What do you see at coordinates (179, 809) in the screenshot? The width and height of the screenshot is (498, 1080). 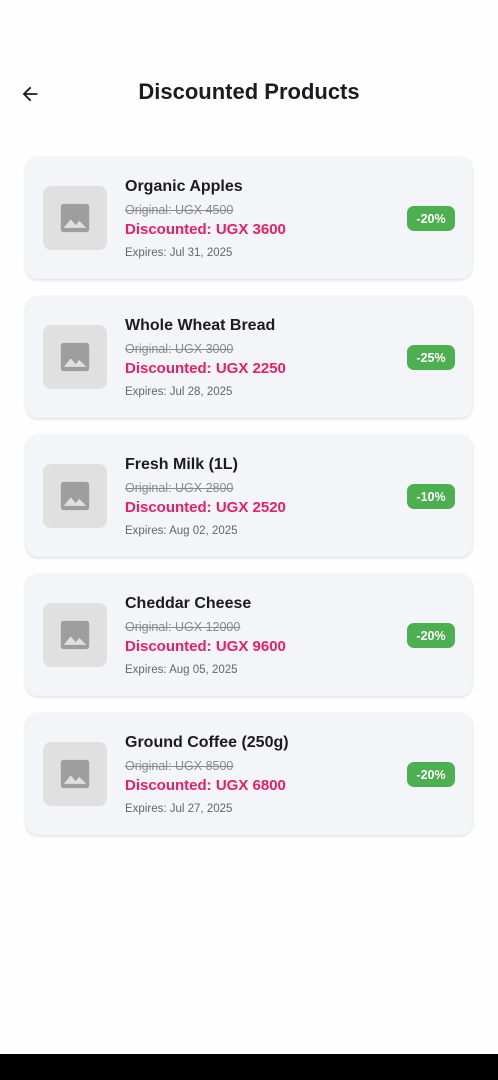 I see `expiry-date: Expires: Jul 27, 2025` at bounding box center [179, 809].